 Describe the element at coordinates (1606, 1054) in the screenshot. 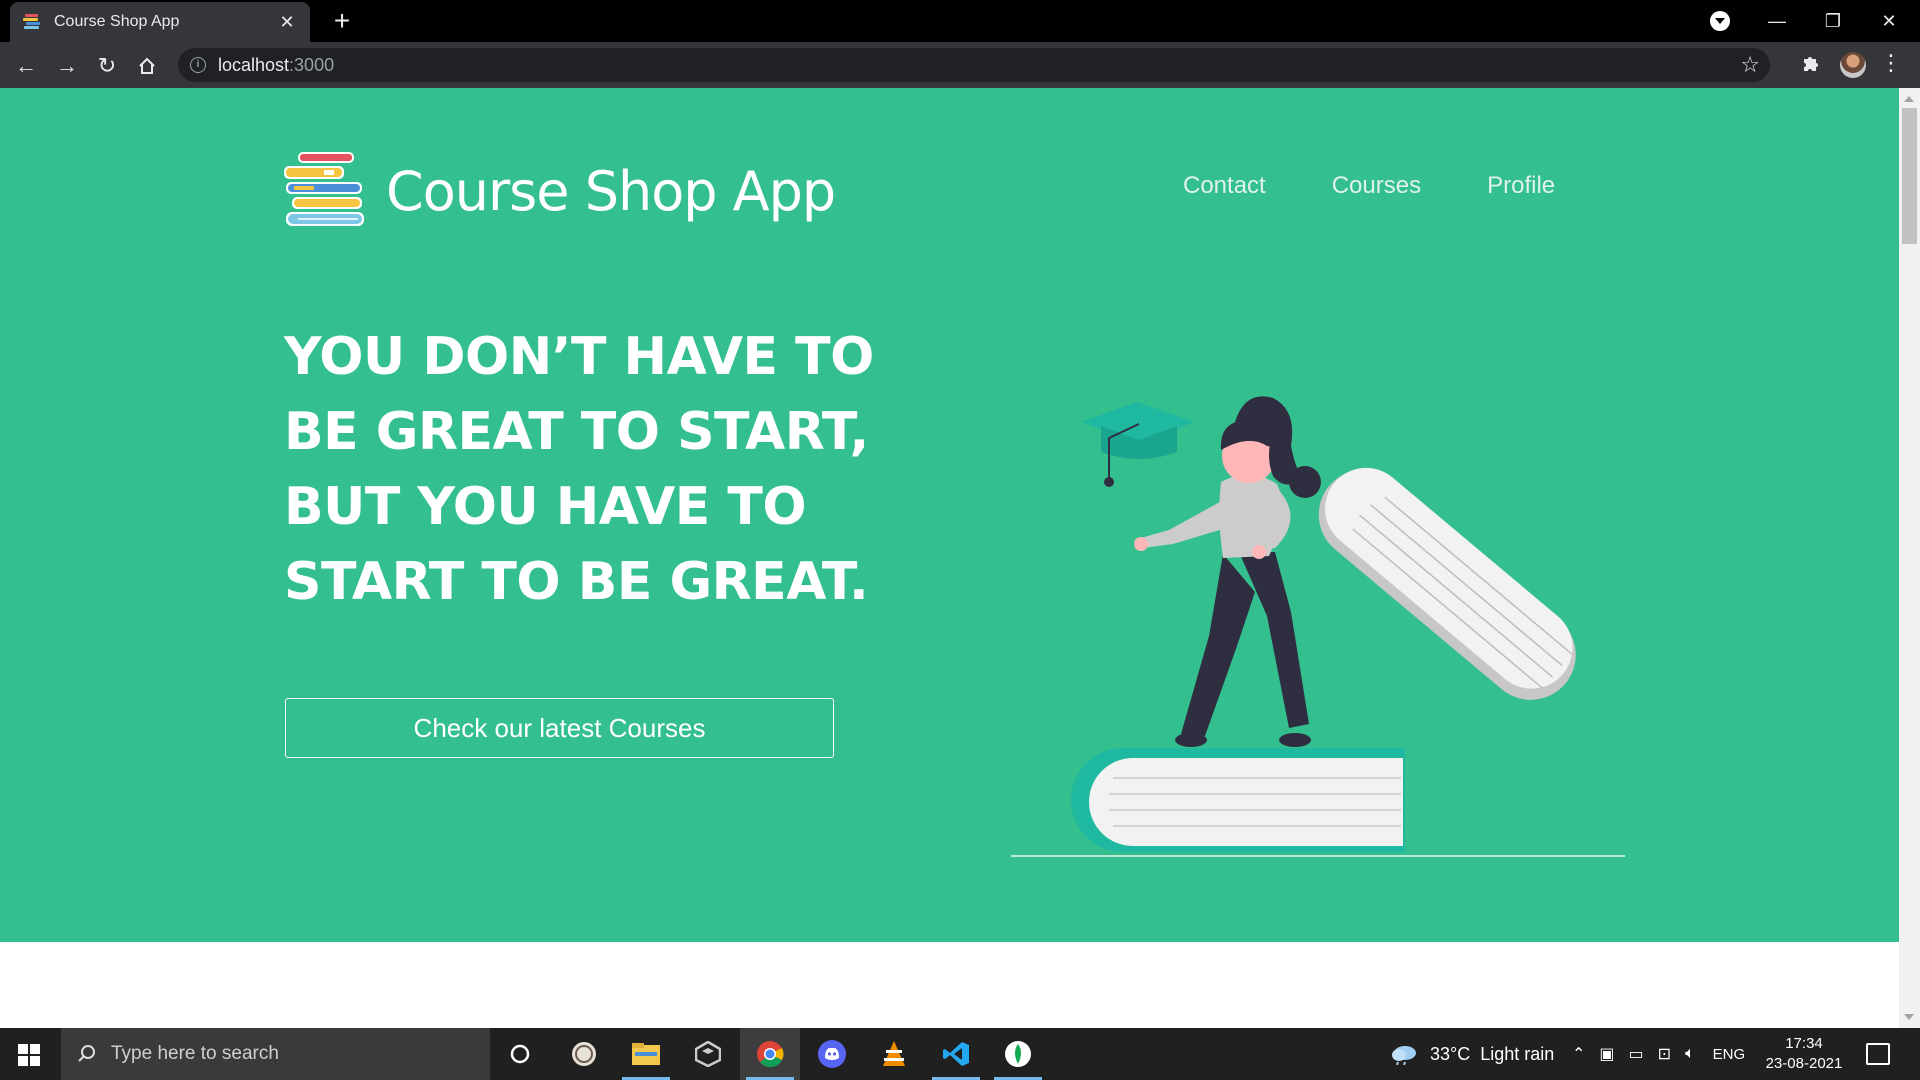

I see `meet-now-icon: ▣` at that location.